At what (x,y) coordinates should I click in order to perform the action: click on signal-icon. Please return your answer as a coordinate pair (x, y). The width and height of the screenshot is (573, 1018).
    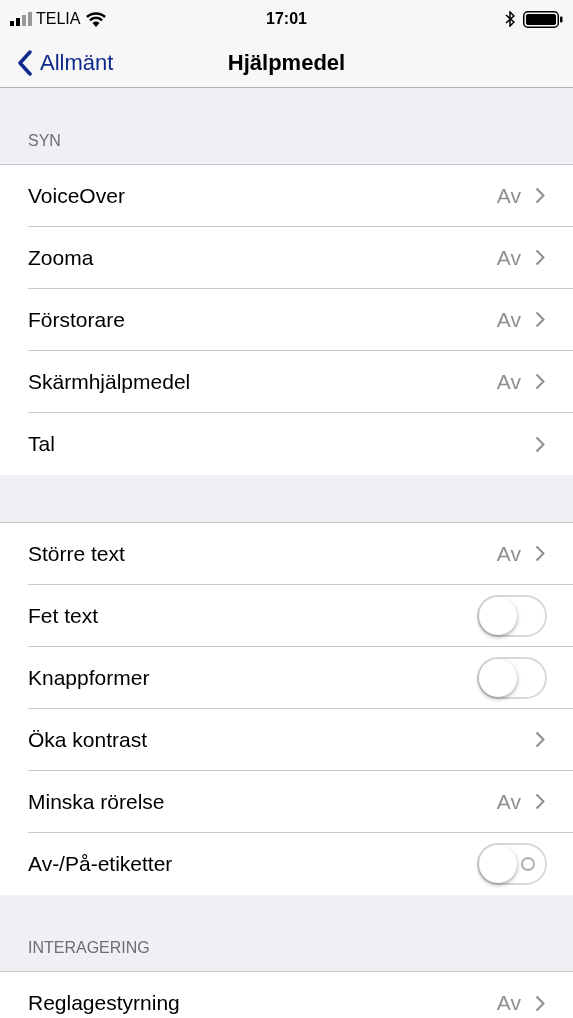
    Looking at the image, I should click on (21, 19).